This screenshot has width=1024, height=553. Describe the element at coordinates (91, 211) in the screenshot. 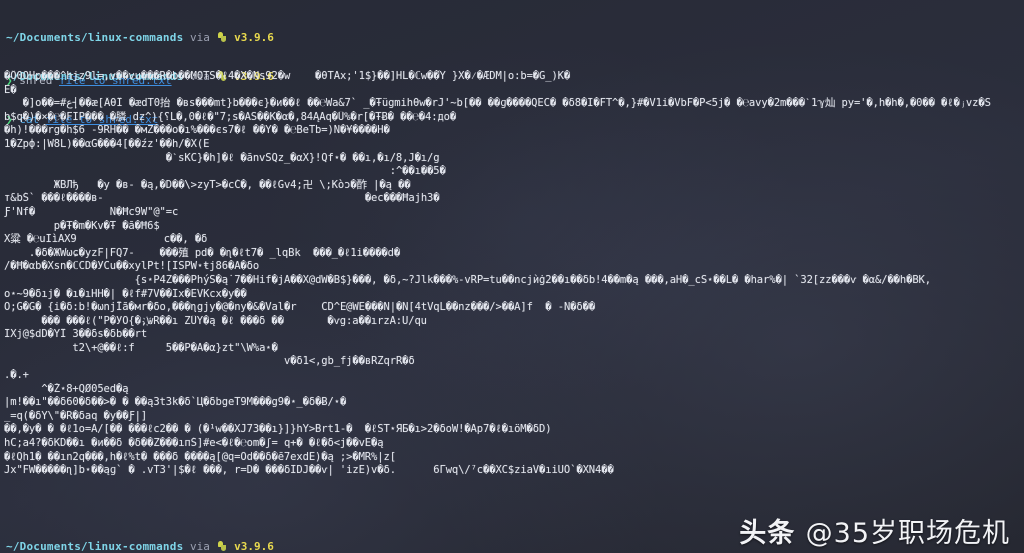

I see `output-line: Ƒ'Nf� N�Ħc9W"@"=c` at that location.